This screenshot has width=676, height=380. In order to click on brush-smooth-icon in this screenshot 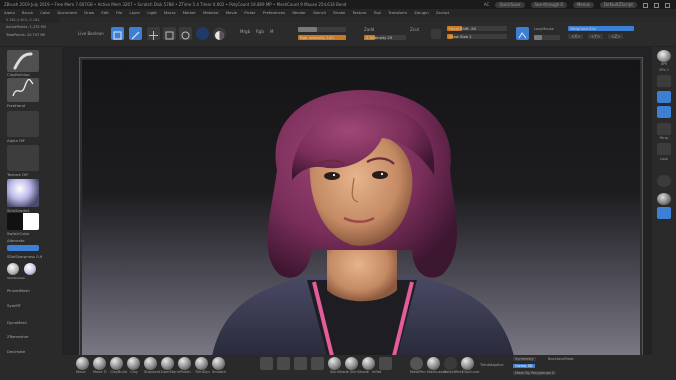, I will do `click(218, 363)`.